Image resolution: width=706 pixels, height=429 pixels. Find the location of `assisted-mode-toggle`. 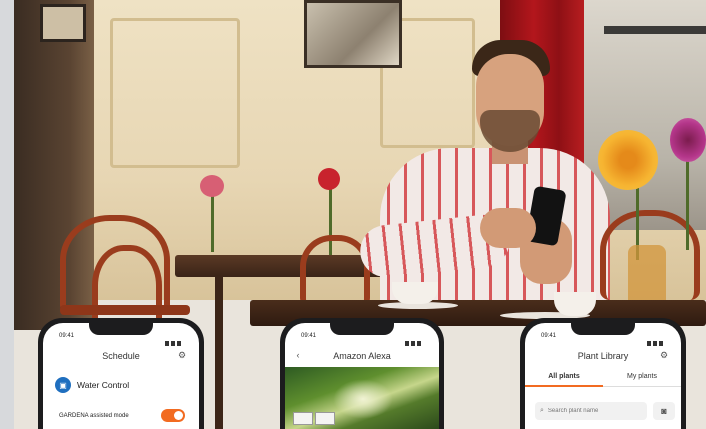

assisted-mode-toggle is located at coordinates (173, 415).